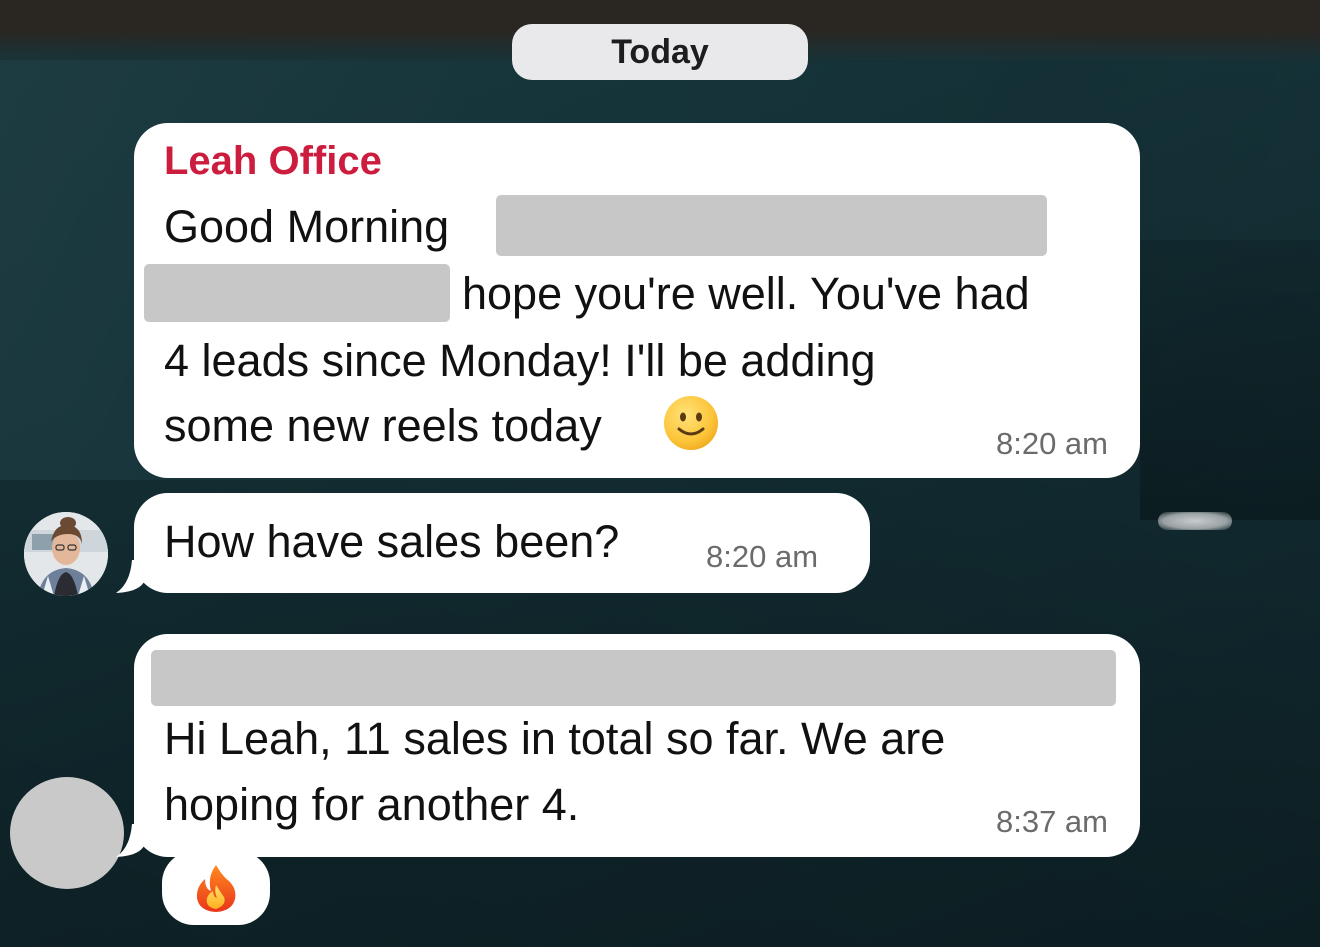 Image resolution: width=1320 pixels, height=947 pixels. I want to click on avatar-photo-icon, so click(66, 554).